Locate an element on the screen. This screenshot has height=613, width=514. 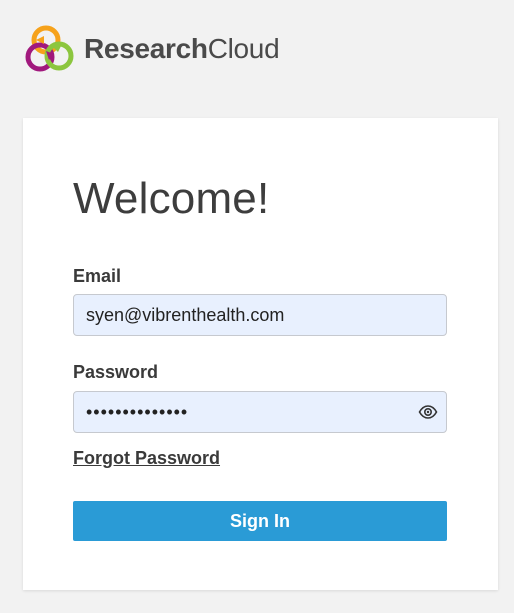
password-field is located at coordinates (260, 412).